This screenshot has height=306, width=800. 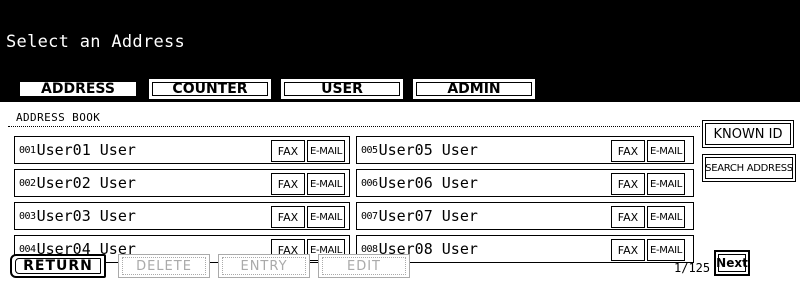 I want to click on search-address-button: SEARCH ADDRESS, so click(x=749, y=168).